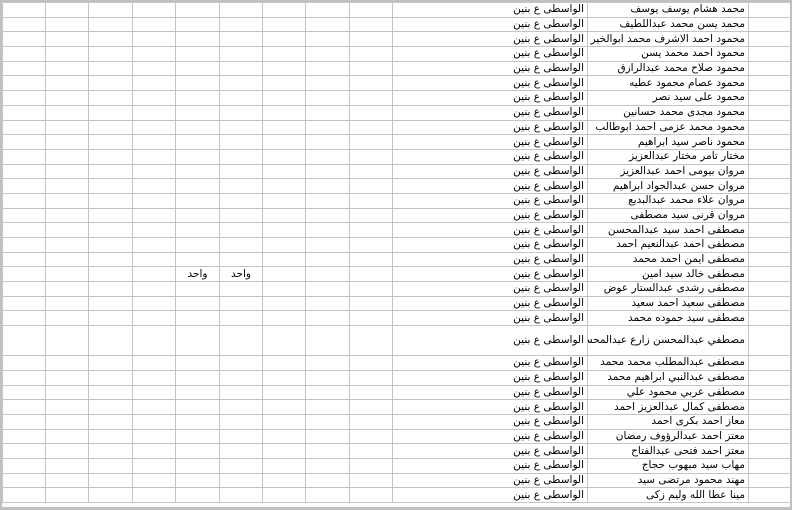 This screenshot has width=792, height=510. I want to click on cell-student-name: مهاب سيد مبهوب حجاج, so click(668, 465).